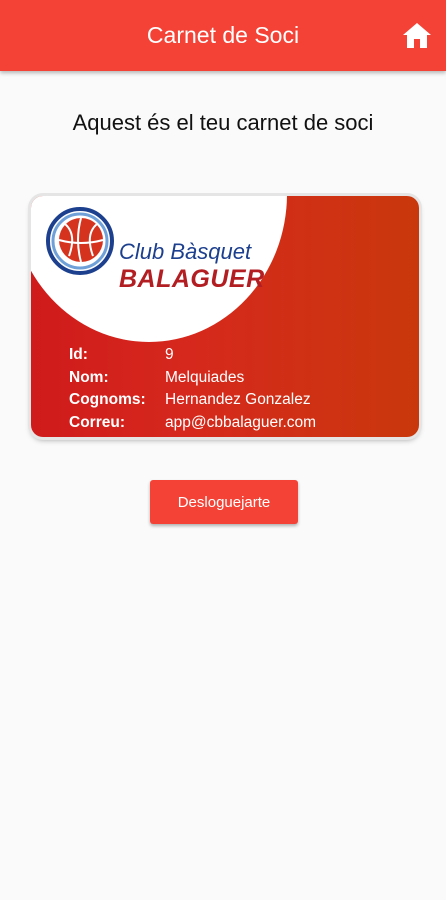 This screenshot has width=446, height=900. I want to click on home-button, so click(417, 35).